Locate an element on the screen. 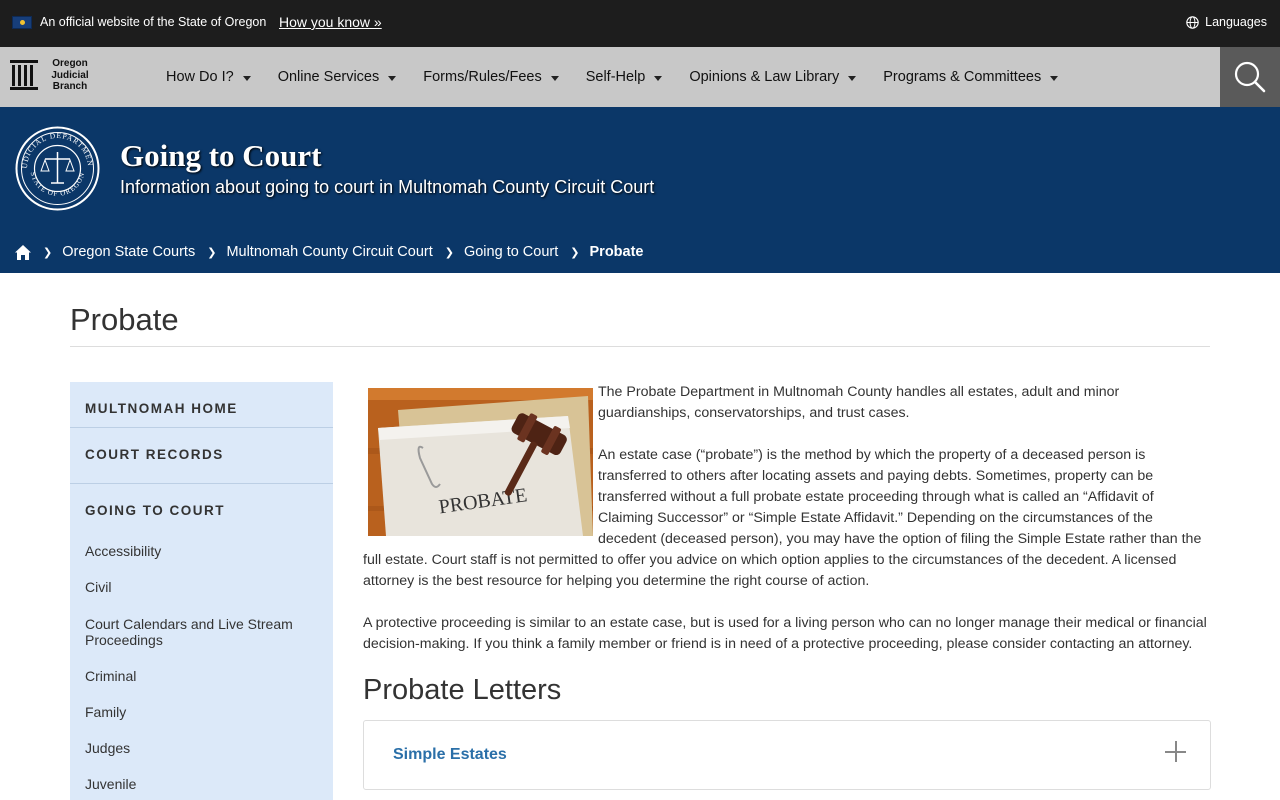 This screenshot has width=1280, height=800. search-button is located at coordinates (1250, 77).